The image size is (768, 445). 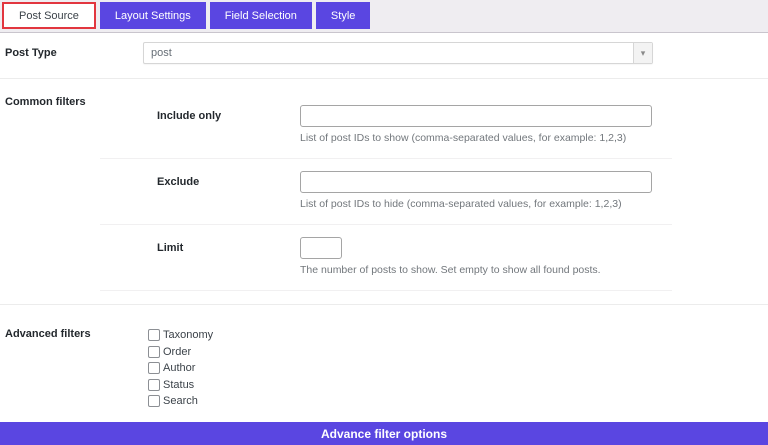 I want to click on exclude-label: Exclude, so click(x=178, y=182).